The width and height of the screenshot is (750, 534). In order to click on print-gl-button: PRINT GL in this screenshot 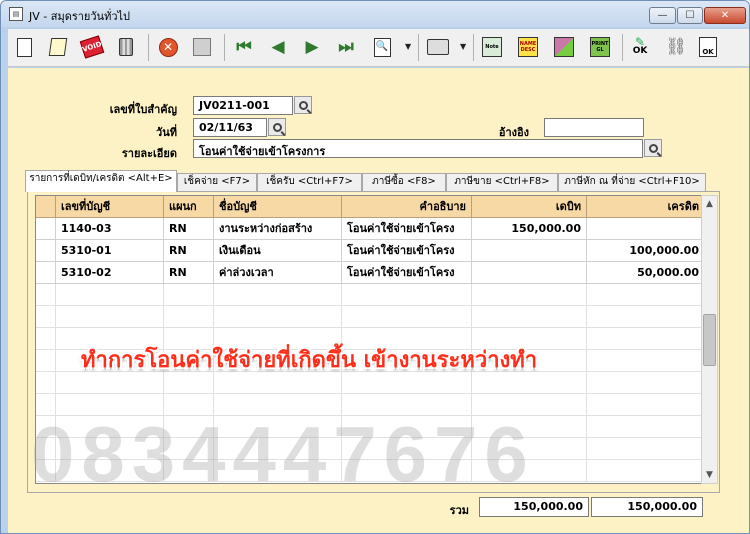, I will do `click(600, 47)`.